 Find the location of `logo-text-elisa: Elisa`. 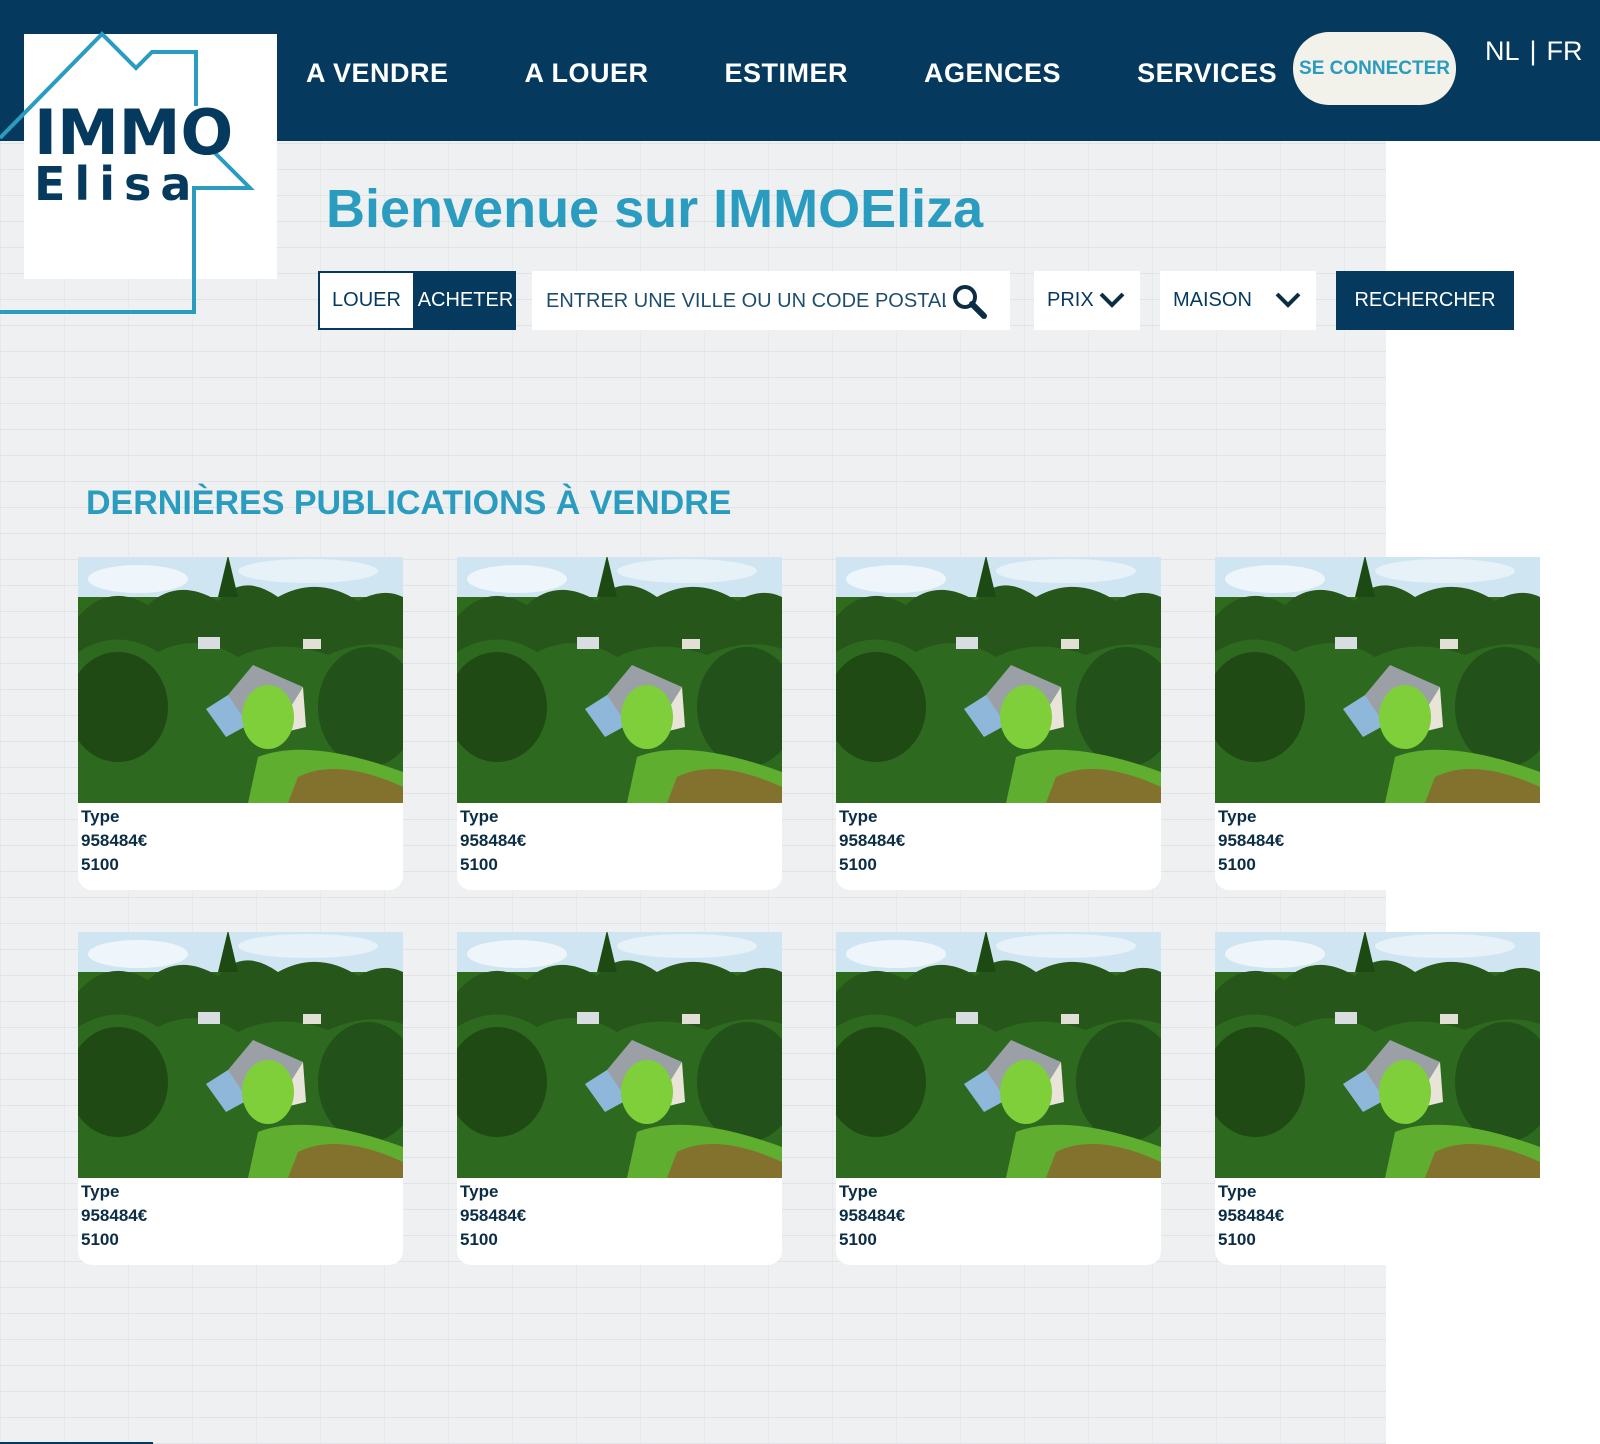

logo-text-elisa: Elisa is located at coordinates (117, 184).